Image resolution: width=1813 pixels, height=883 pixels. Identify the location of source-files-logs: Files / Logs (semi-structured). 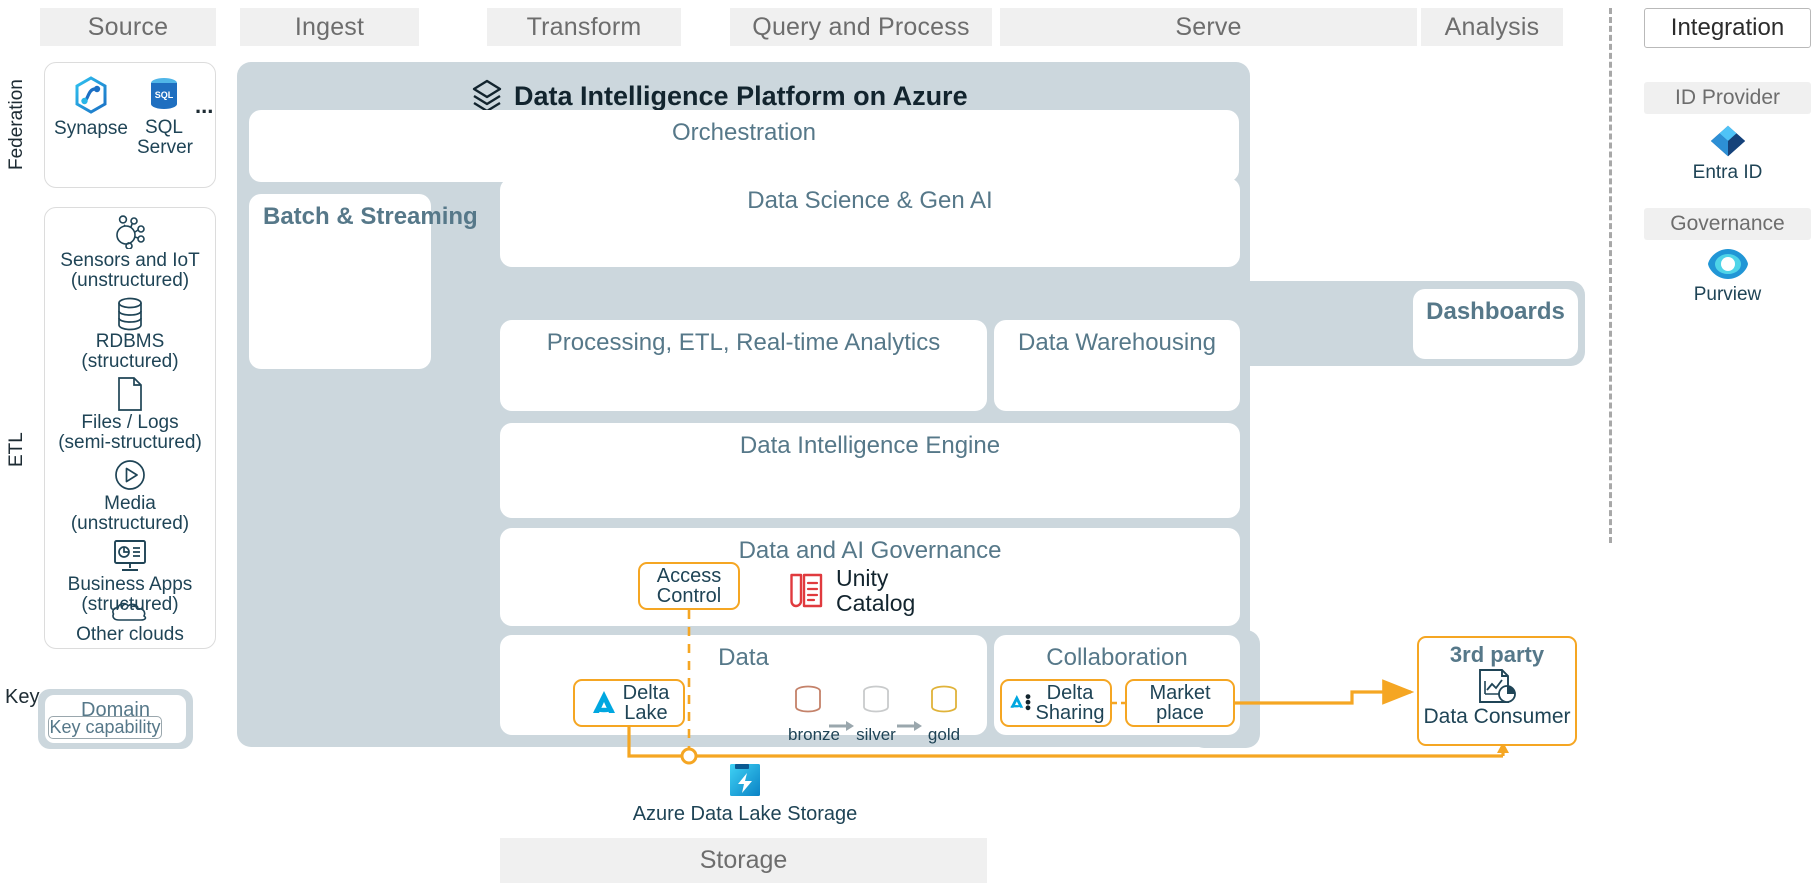
(130, 433).